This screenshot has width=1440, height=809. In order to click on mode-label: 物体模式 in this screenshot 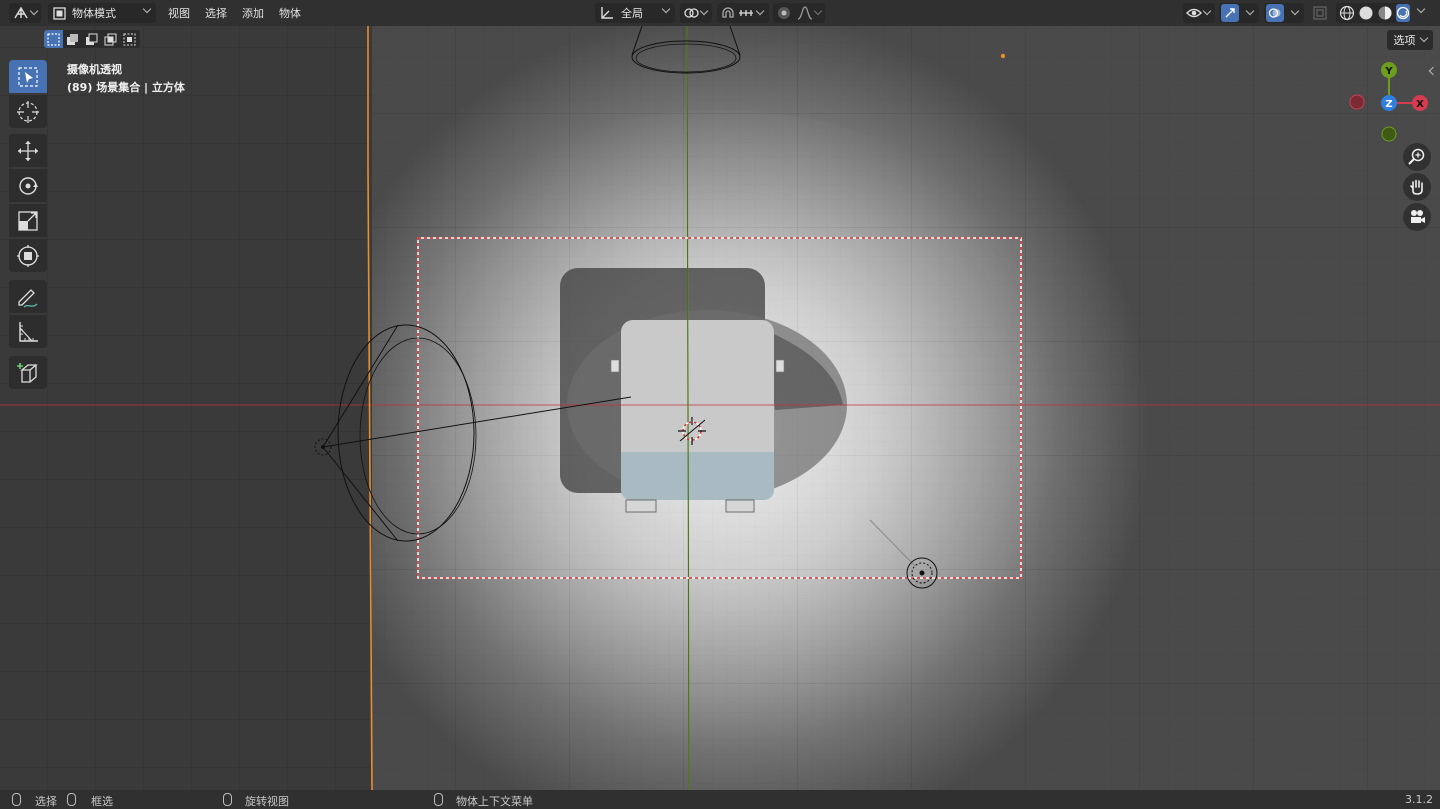, I will do `click(94, 13)`.